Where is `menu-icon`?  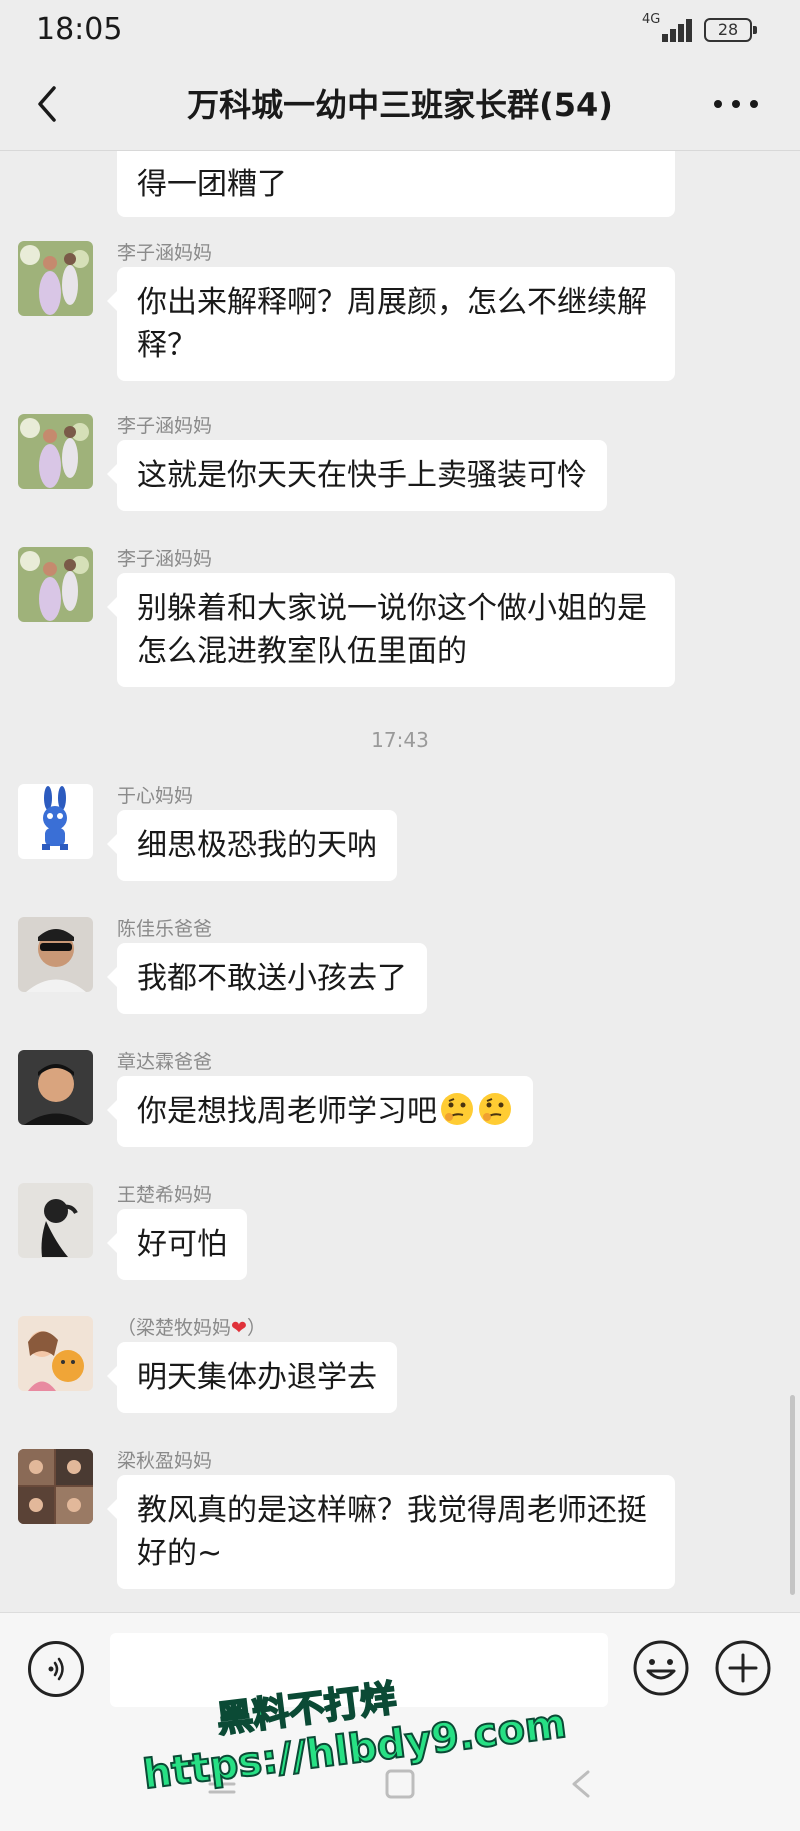 menu-icon is located at coordinates (222, 1784).